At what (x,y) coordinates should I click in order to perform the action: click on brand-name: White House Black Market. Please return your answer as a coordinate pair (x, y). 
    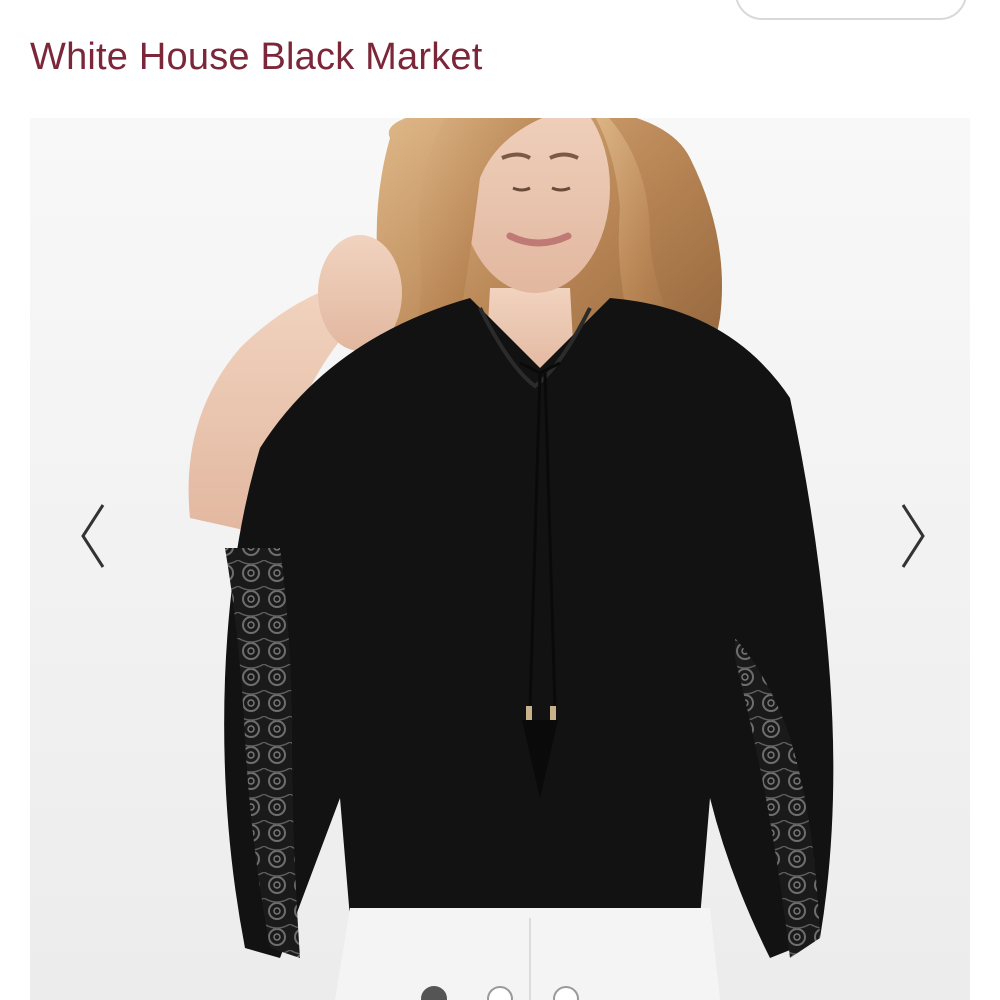
    Looking at the image, I should click on (256, 57).